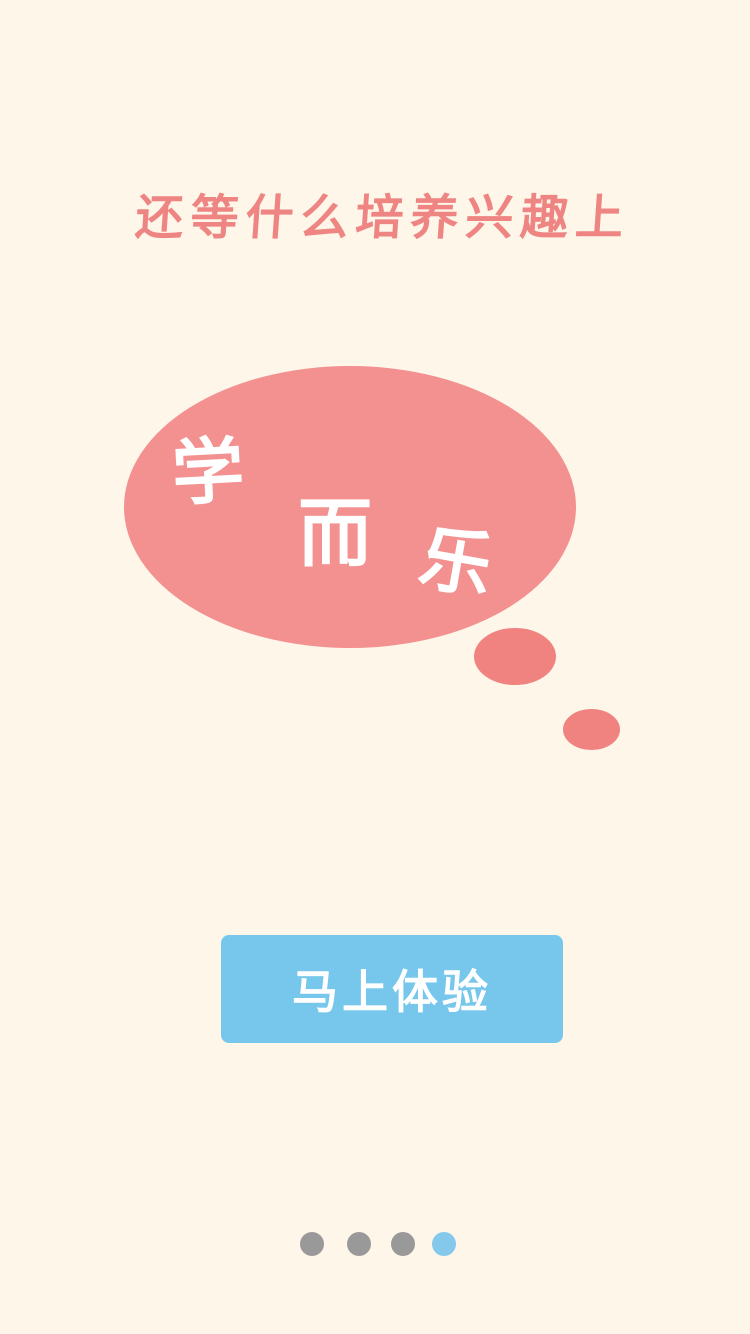 The height and width of the screenshot is (1334, 750). What do you see at coordinates (591, 729) in the screenshot?
I see `thought-bubble-small-circle` at bounding box center [591, 729].